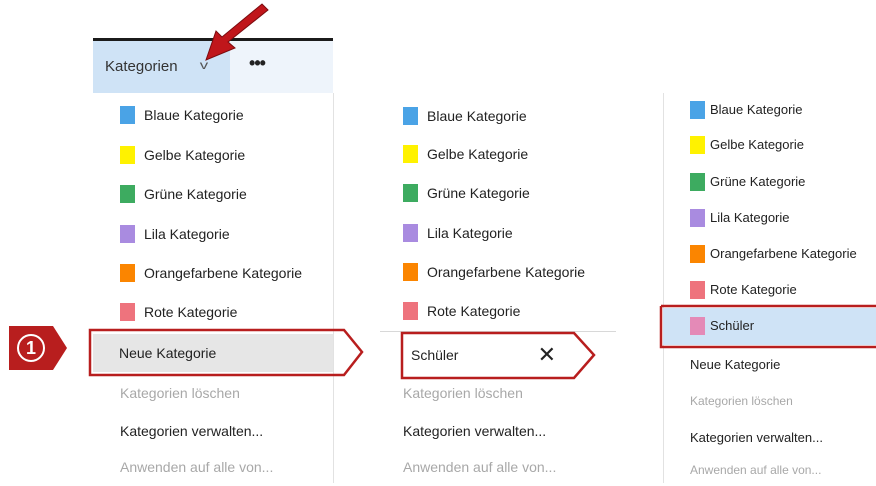 This screenshot has width=876, height=486. I want to click on panel3-item-purple: Lila Kategorie, so click(780, 218).